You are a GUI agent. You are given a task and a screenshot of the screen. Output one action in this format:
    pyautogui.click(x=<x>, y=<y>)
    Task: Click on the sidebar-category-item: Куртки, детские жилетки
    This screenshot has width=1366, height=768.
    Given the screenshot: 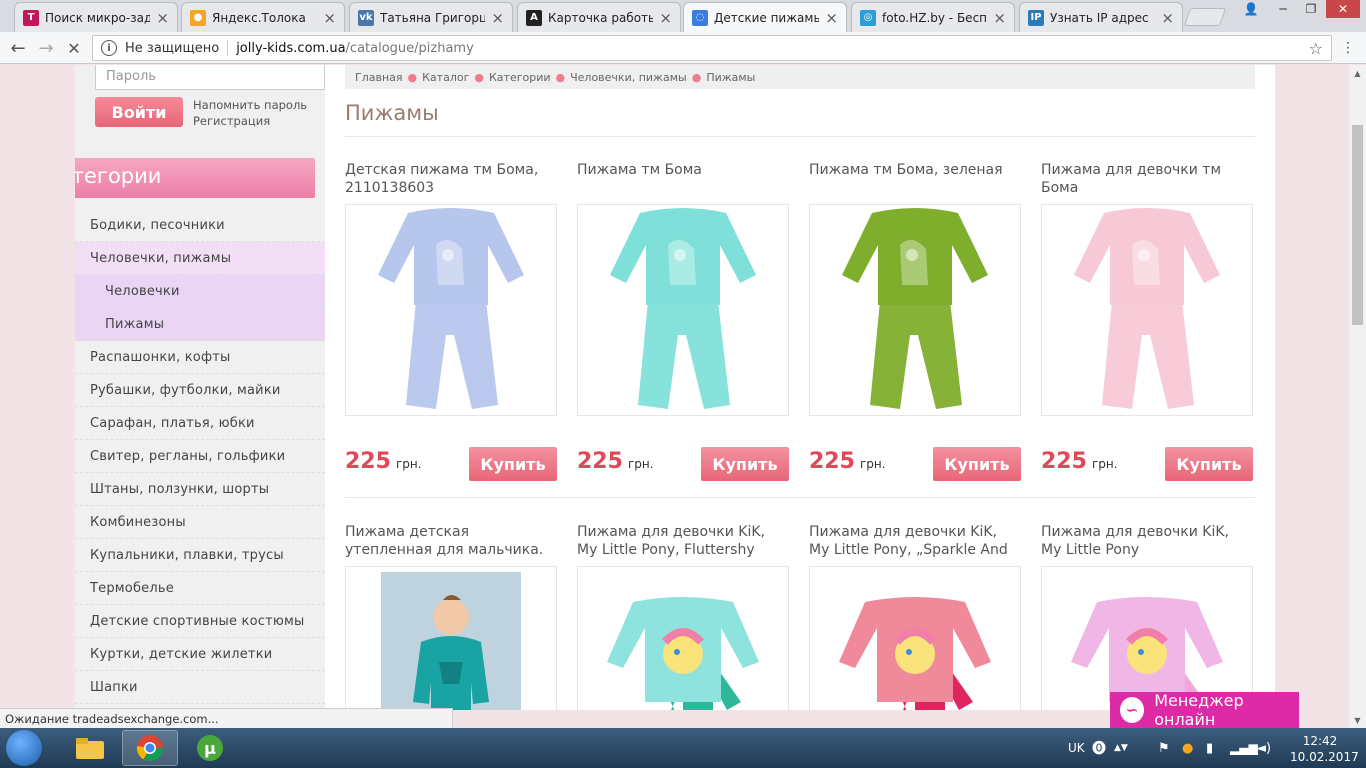 What is the action you would take?
    pyautogui.click(x=200, y=654)
    